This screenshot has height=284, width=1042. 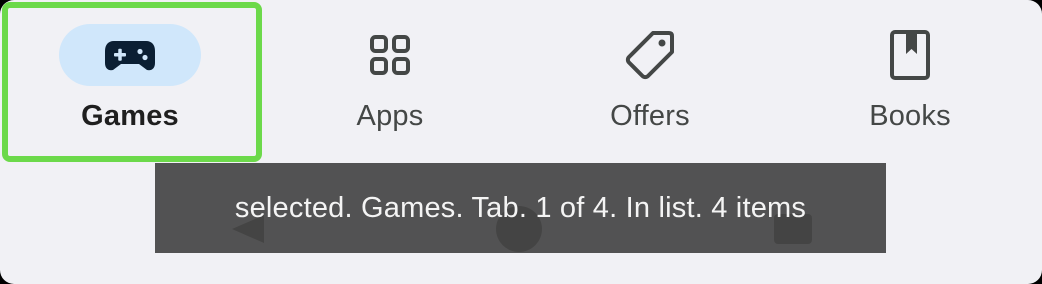 I want to click on apps-grid-icon, so click(x=390, y=55).